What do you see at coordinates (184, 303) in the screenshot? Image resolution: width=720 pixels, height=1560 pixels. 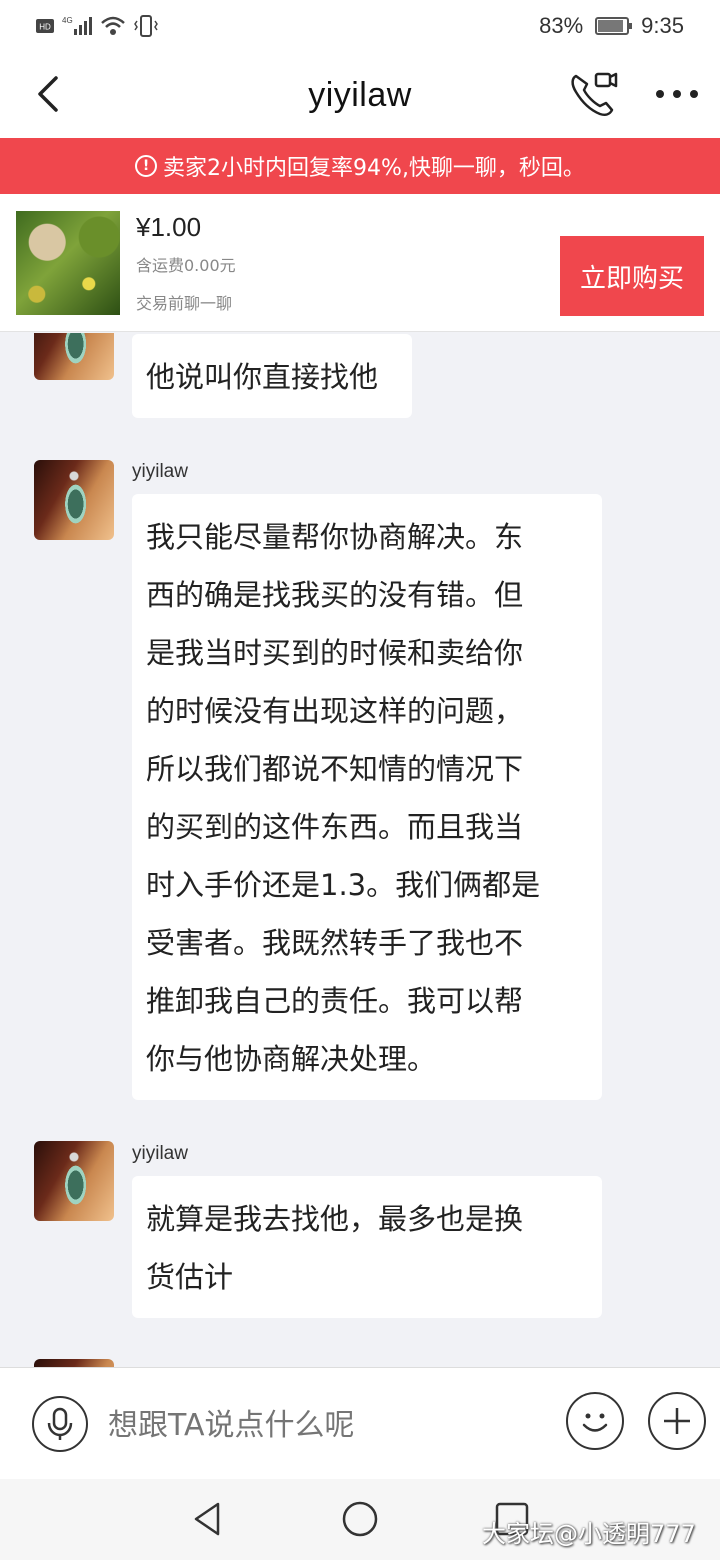 I see `product-note: 交易前聊一聊` at bounding box center [184, 303].